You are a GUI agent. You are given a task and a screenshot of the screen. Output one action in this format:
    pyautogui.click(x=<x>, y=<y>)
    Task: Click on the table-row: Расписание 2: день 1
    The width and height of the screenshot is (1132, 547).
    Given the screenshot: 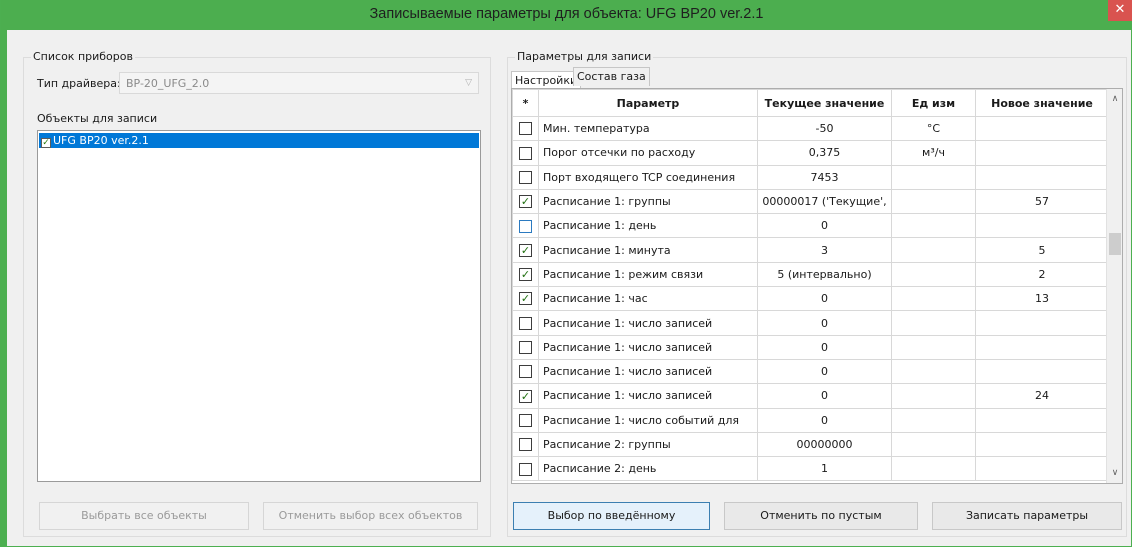 What is the action you would take?
    pyautogui.click(x=810, y=469)
    